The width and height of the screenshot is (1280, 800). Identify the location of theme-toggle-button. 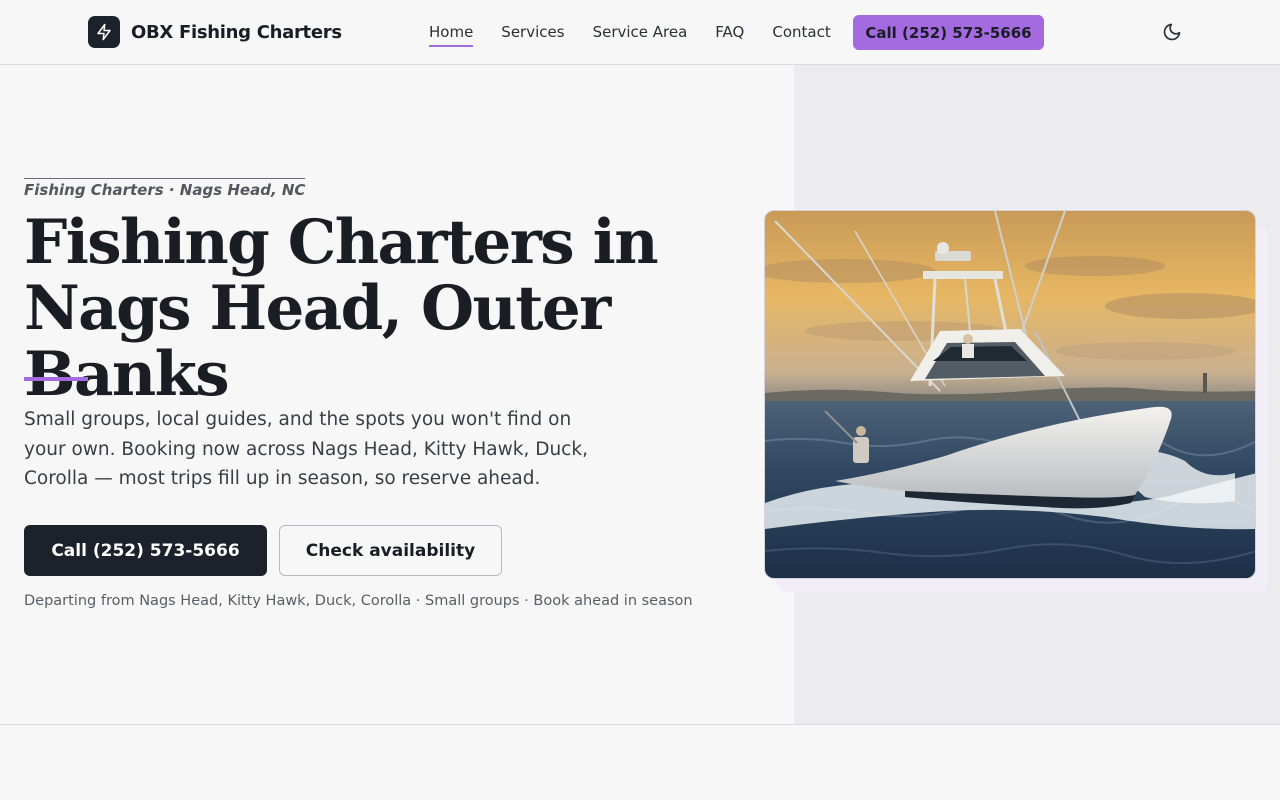
(1172, 32).